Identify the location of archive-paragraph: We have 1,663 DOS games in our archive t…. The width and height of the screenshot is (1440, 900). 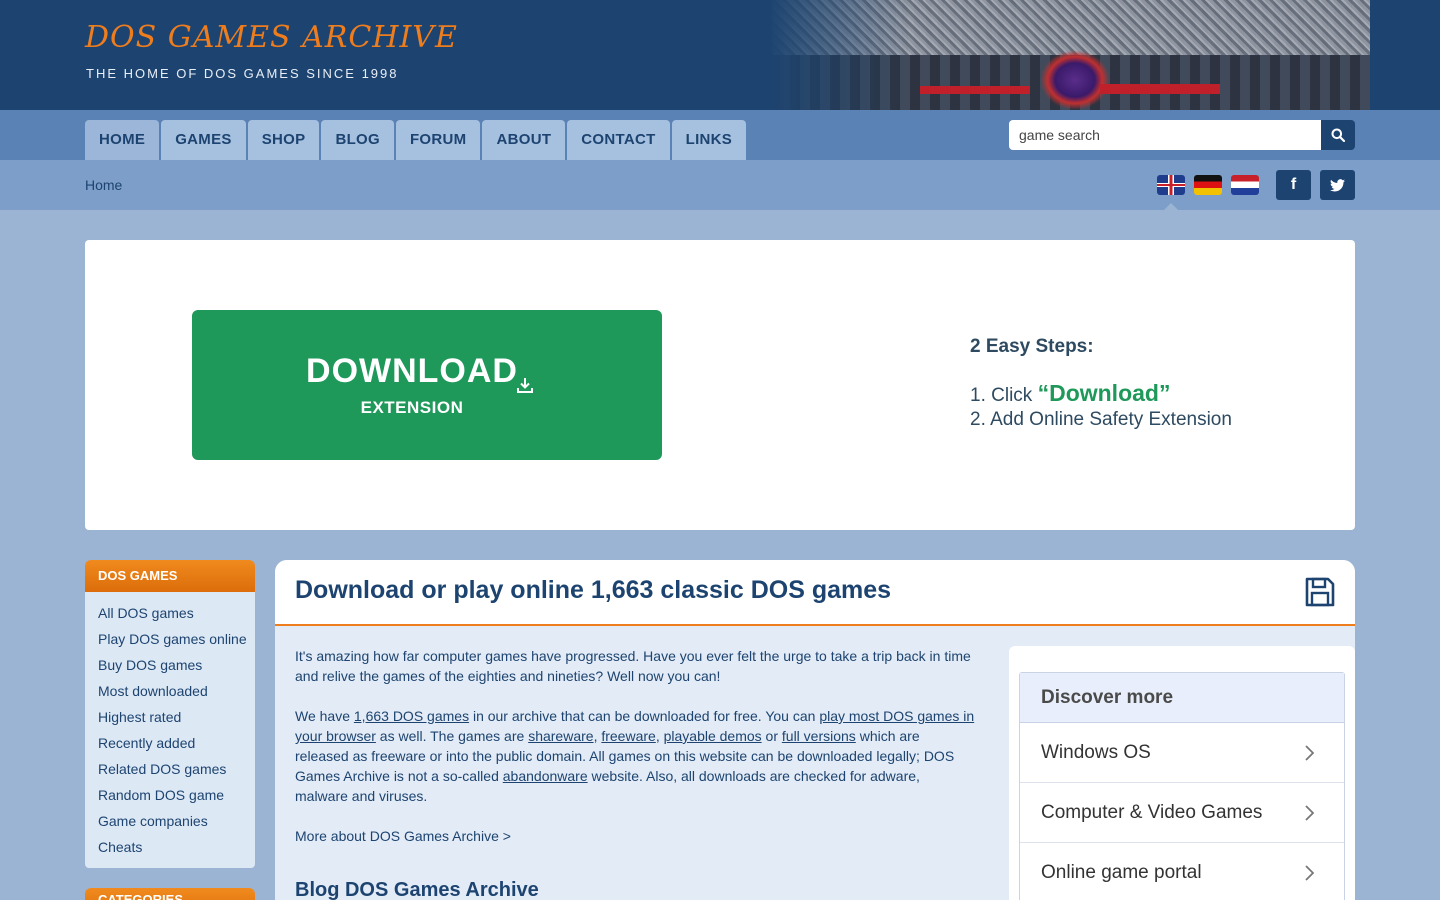
(635, 756).